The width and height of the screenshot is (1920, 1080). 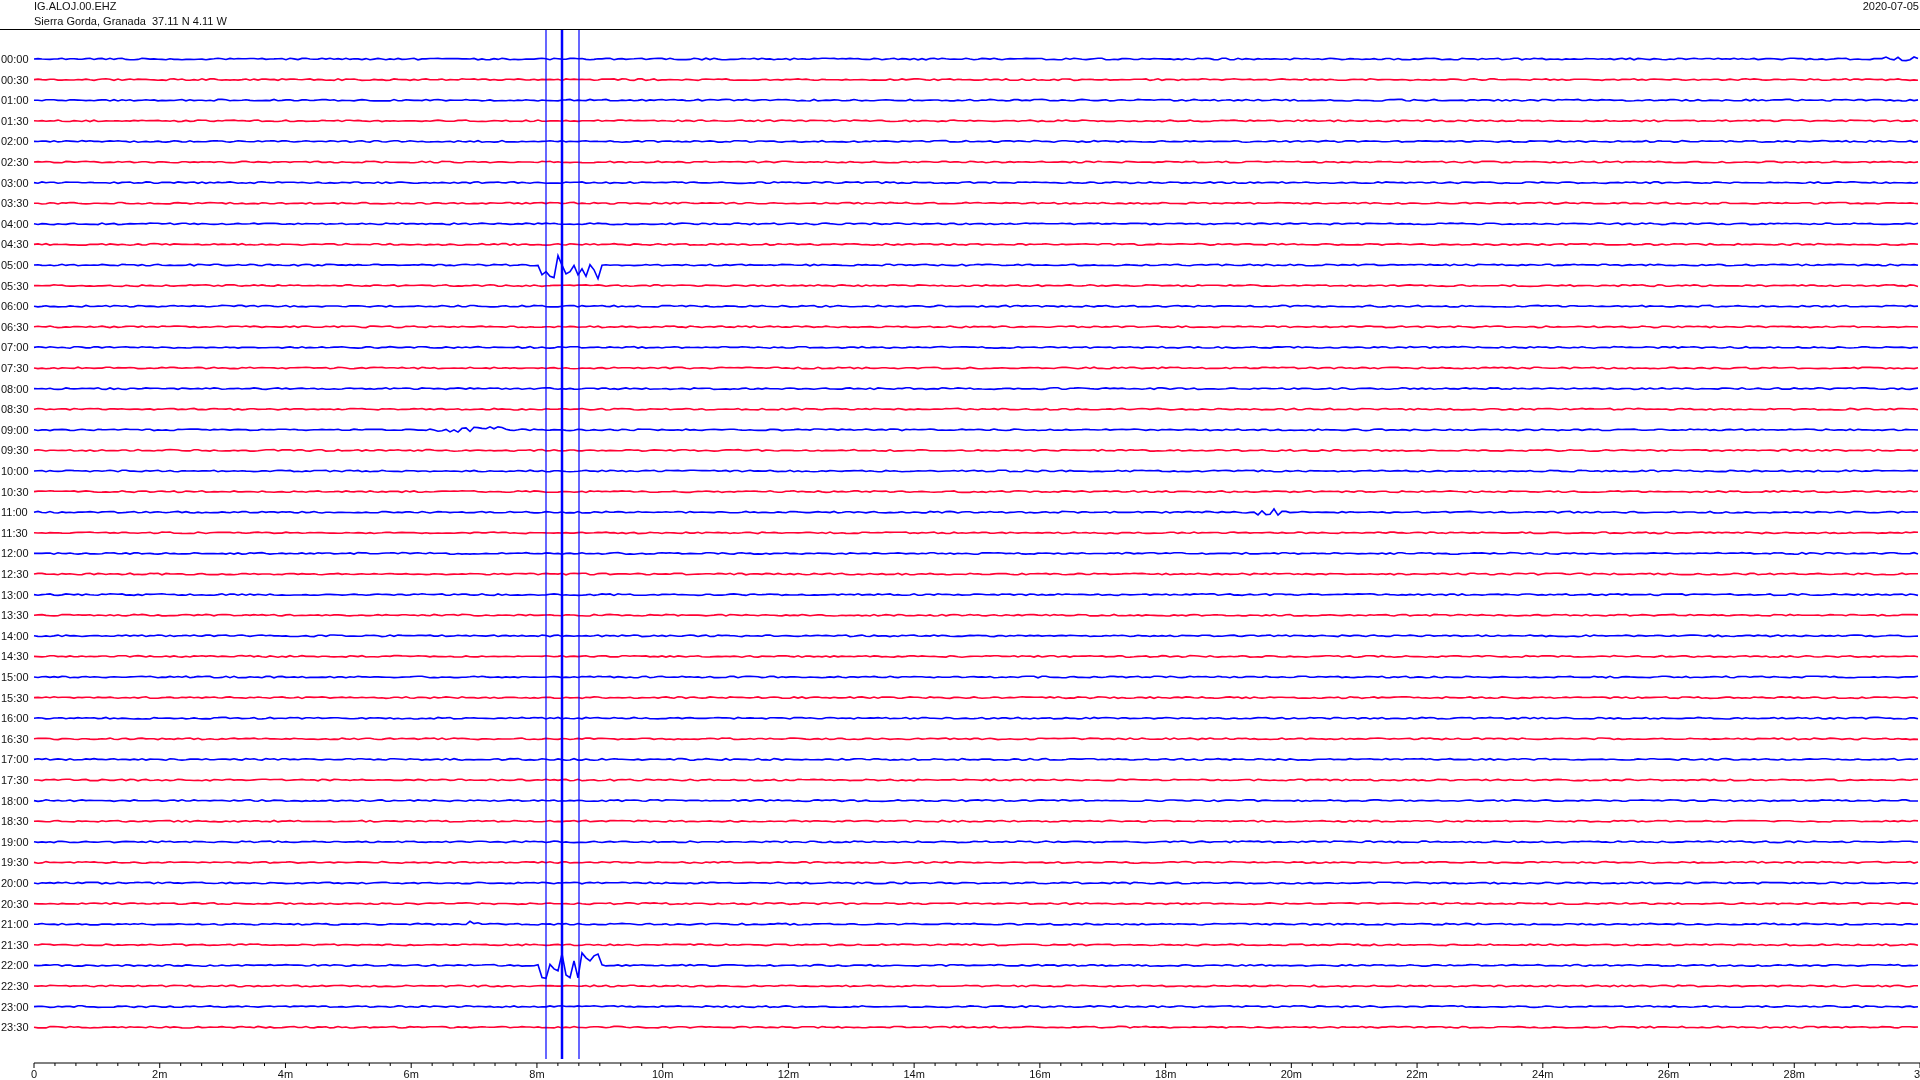 What do you see at coordinates (15, 429) in the screenshot?
I see `row-time-label: 09:00` at bounding box center [15, 429].